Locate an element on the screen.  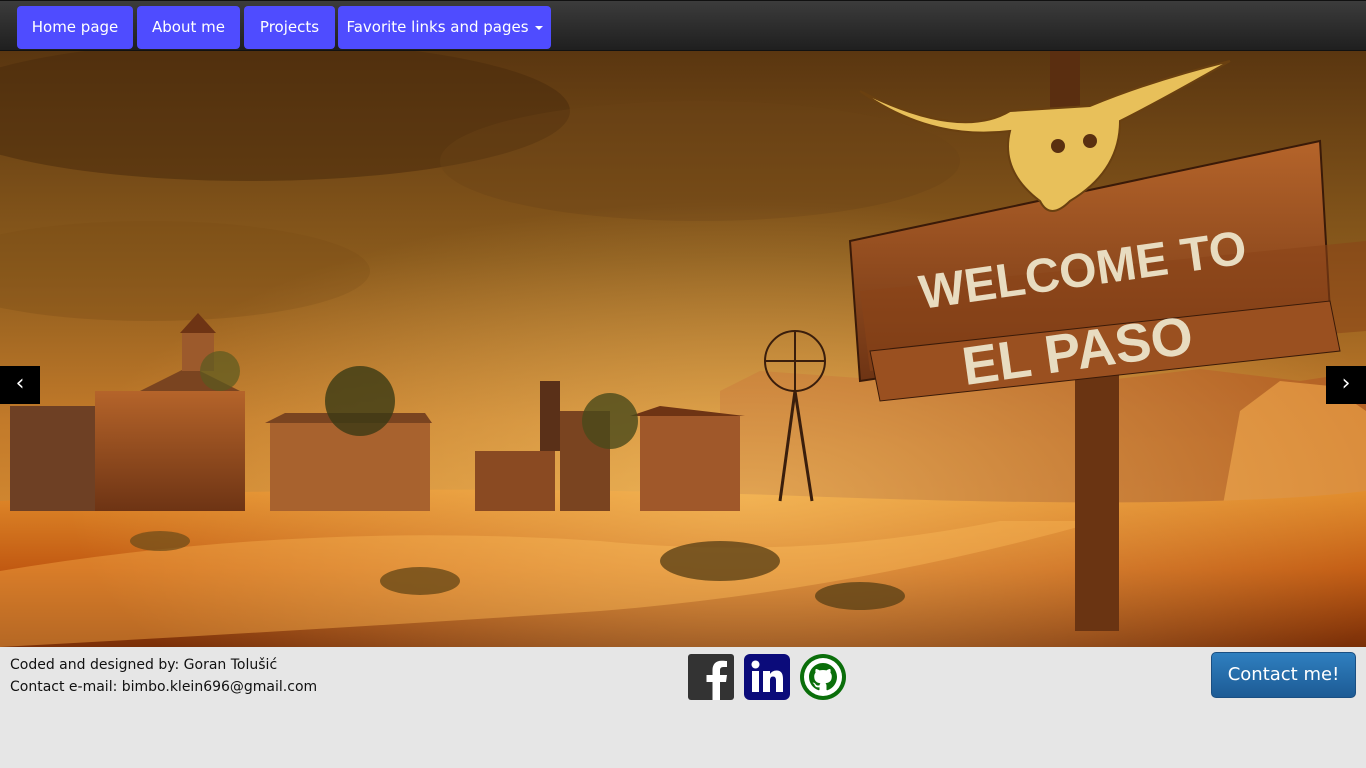
facebook-link is located at coordinates (711, 677).